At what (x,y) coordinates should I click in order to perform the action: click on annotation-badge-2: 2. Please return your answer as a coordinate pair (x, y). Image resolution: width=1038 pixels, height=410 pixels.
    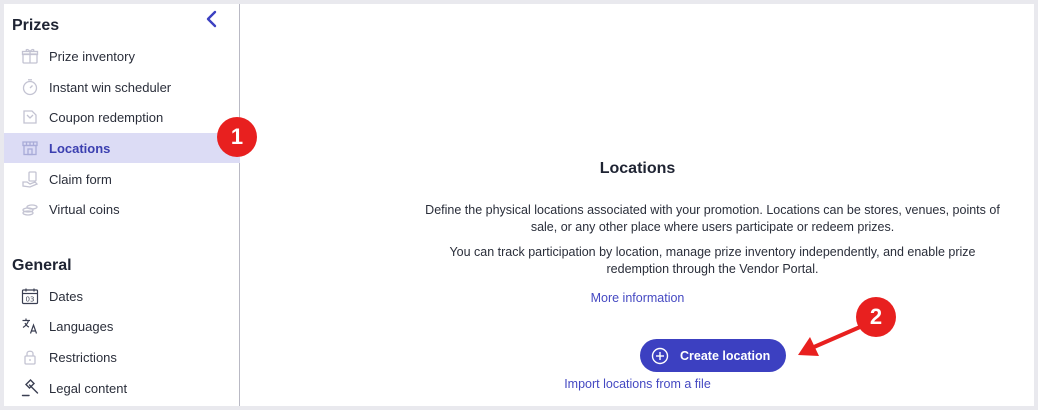
    Looking at the image, I should click on (876, 317).